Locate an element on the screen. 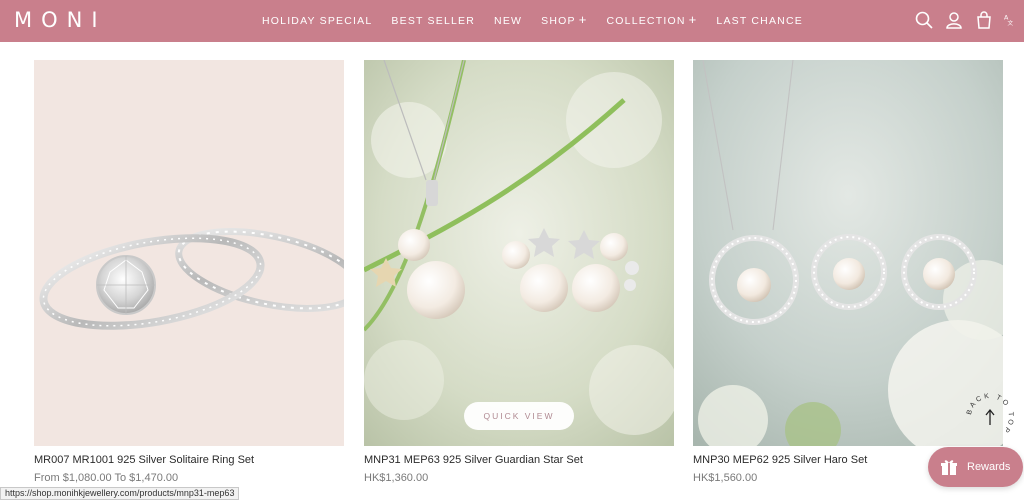  nav-label: HOLIDAY SPECIAL is located at coordinates (317, 21).